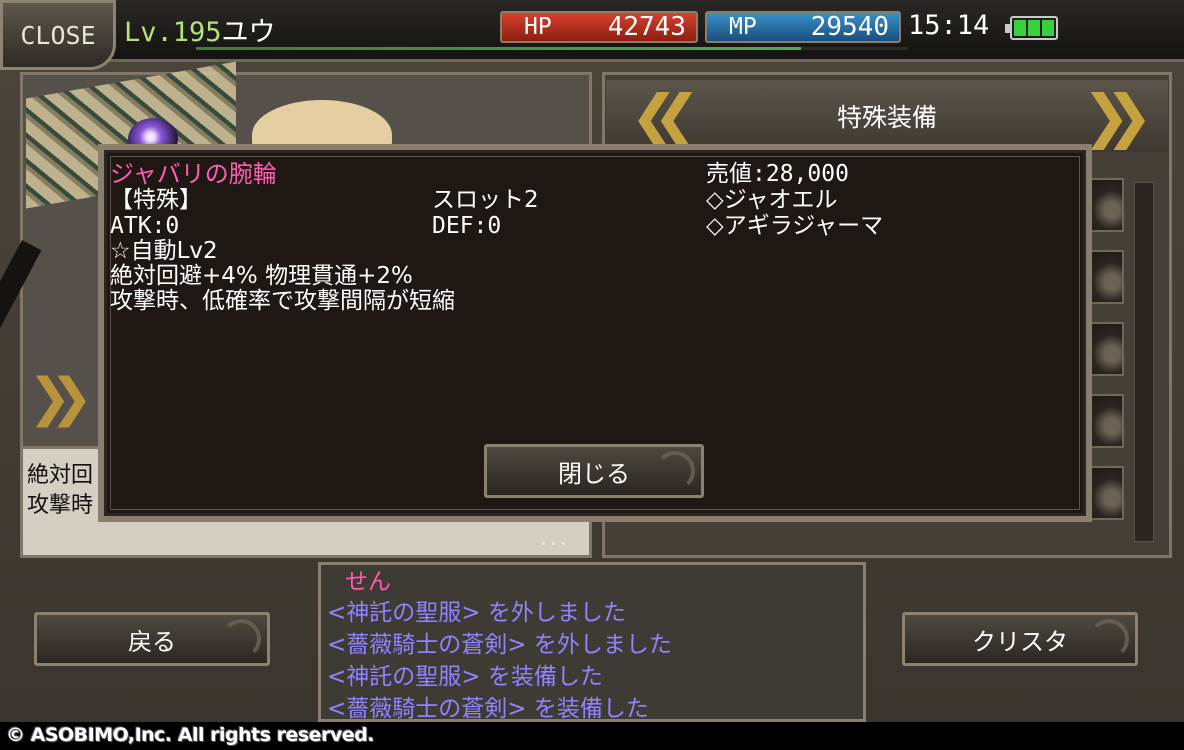  Describe the element at coordinates (849, 27) in the screenshot. I see `mp-value: 29540` at that location.